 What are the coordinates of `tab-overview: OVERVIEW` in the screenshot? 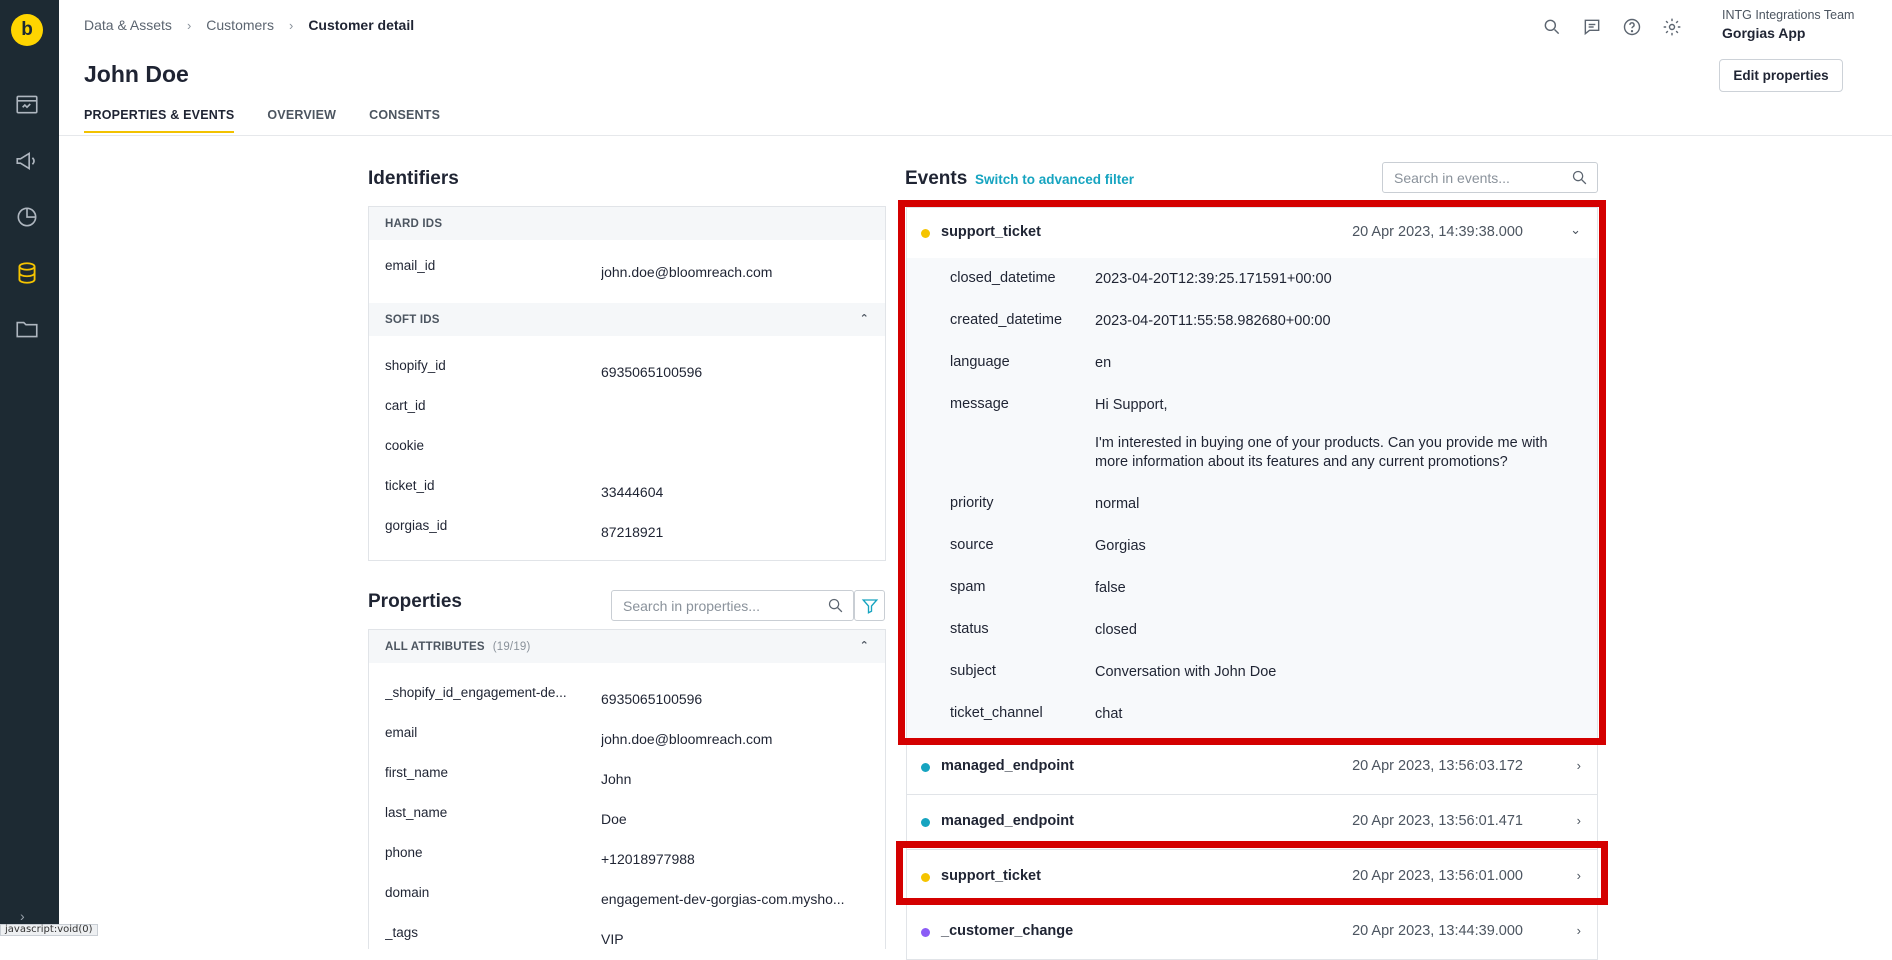 It's located at (301, 120).